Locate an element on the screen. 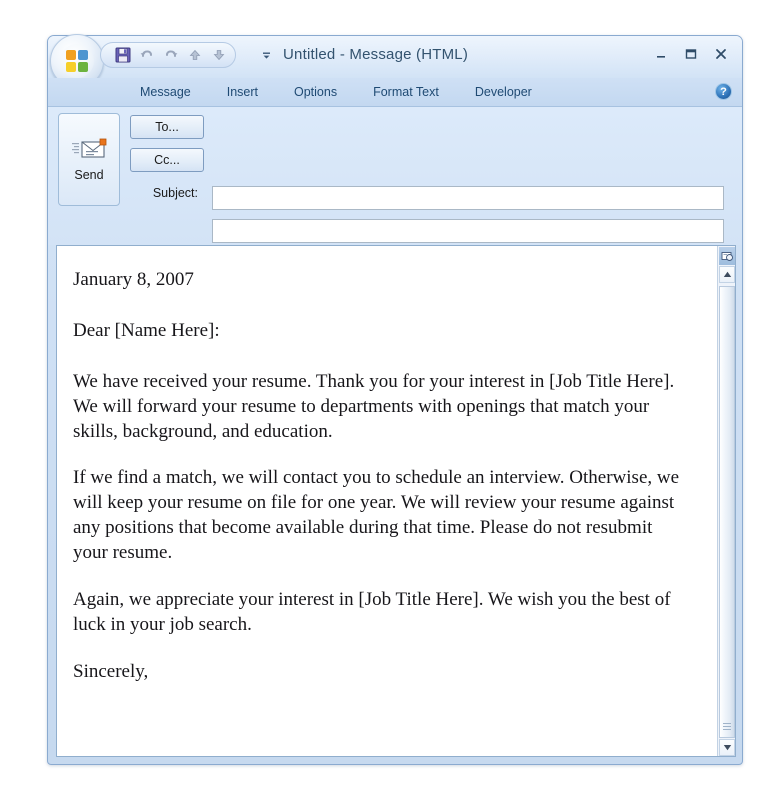  scroll-up-button is located at coordinates (727, 274).